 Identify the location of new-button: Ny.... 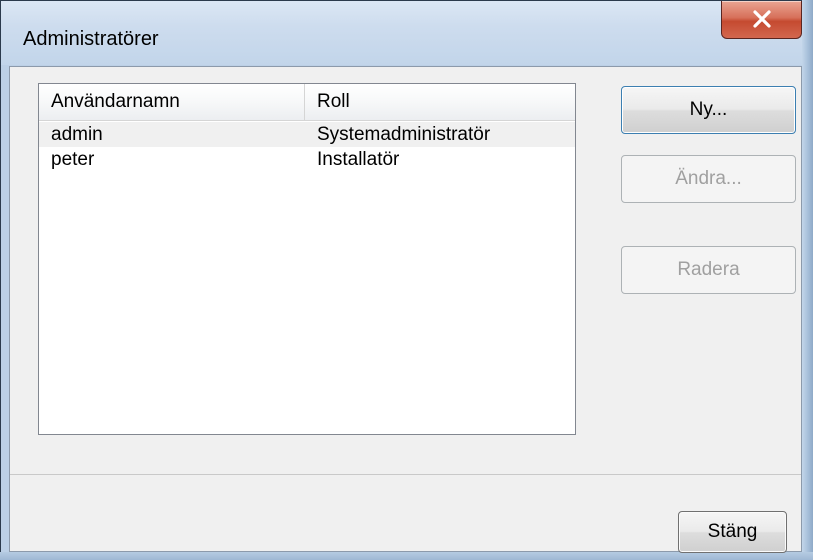
(708, 110).